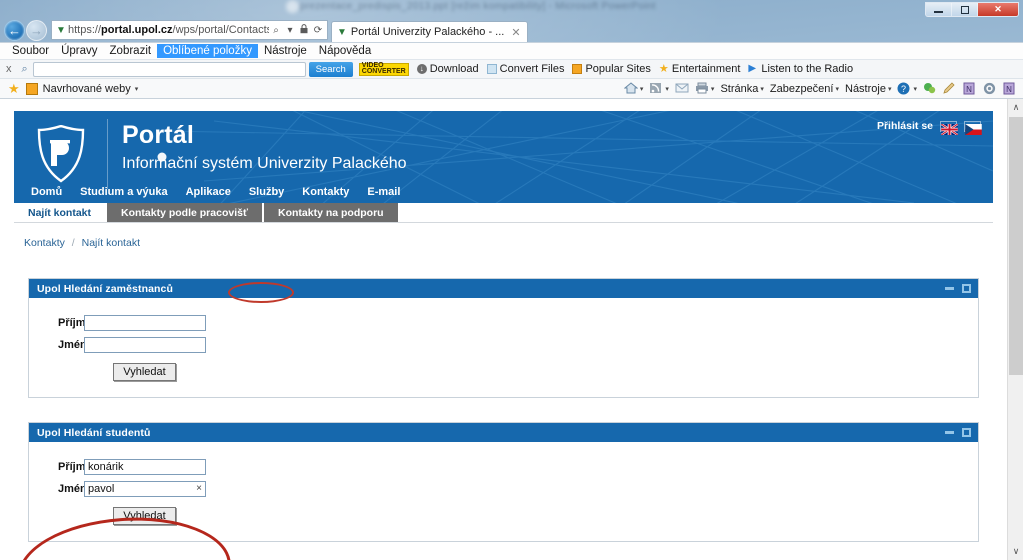 This screenshot has width=1023, height=560. Describe the element at coordinates (383, 192) in the screenshot. I see `nav-item-email: E-mail` at that location.